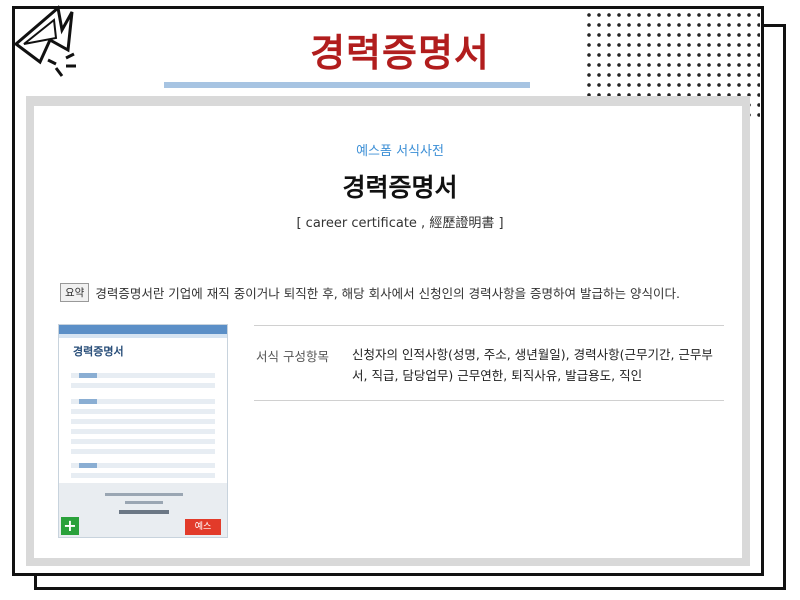 Image resolution: width=800 pixels, height=600 pixels. I want to click on title-underline, so click(347, 85).